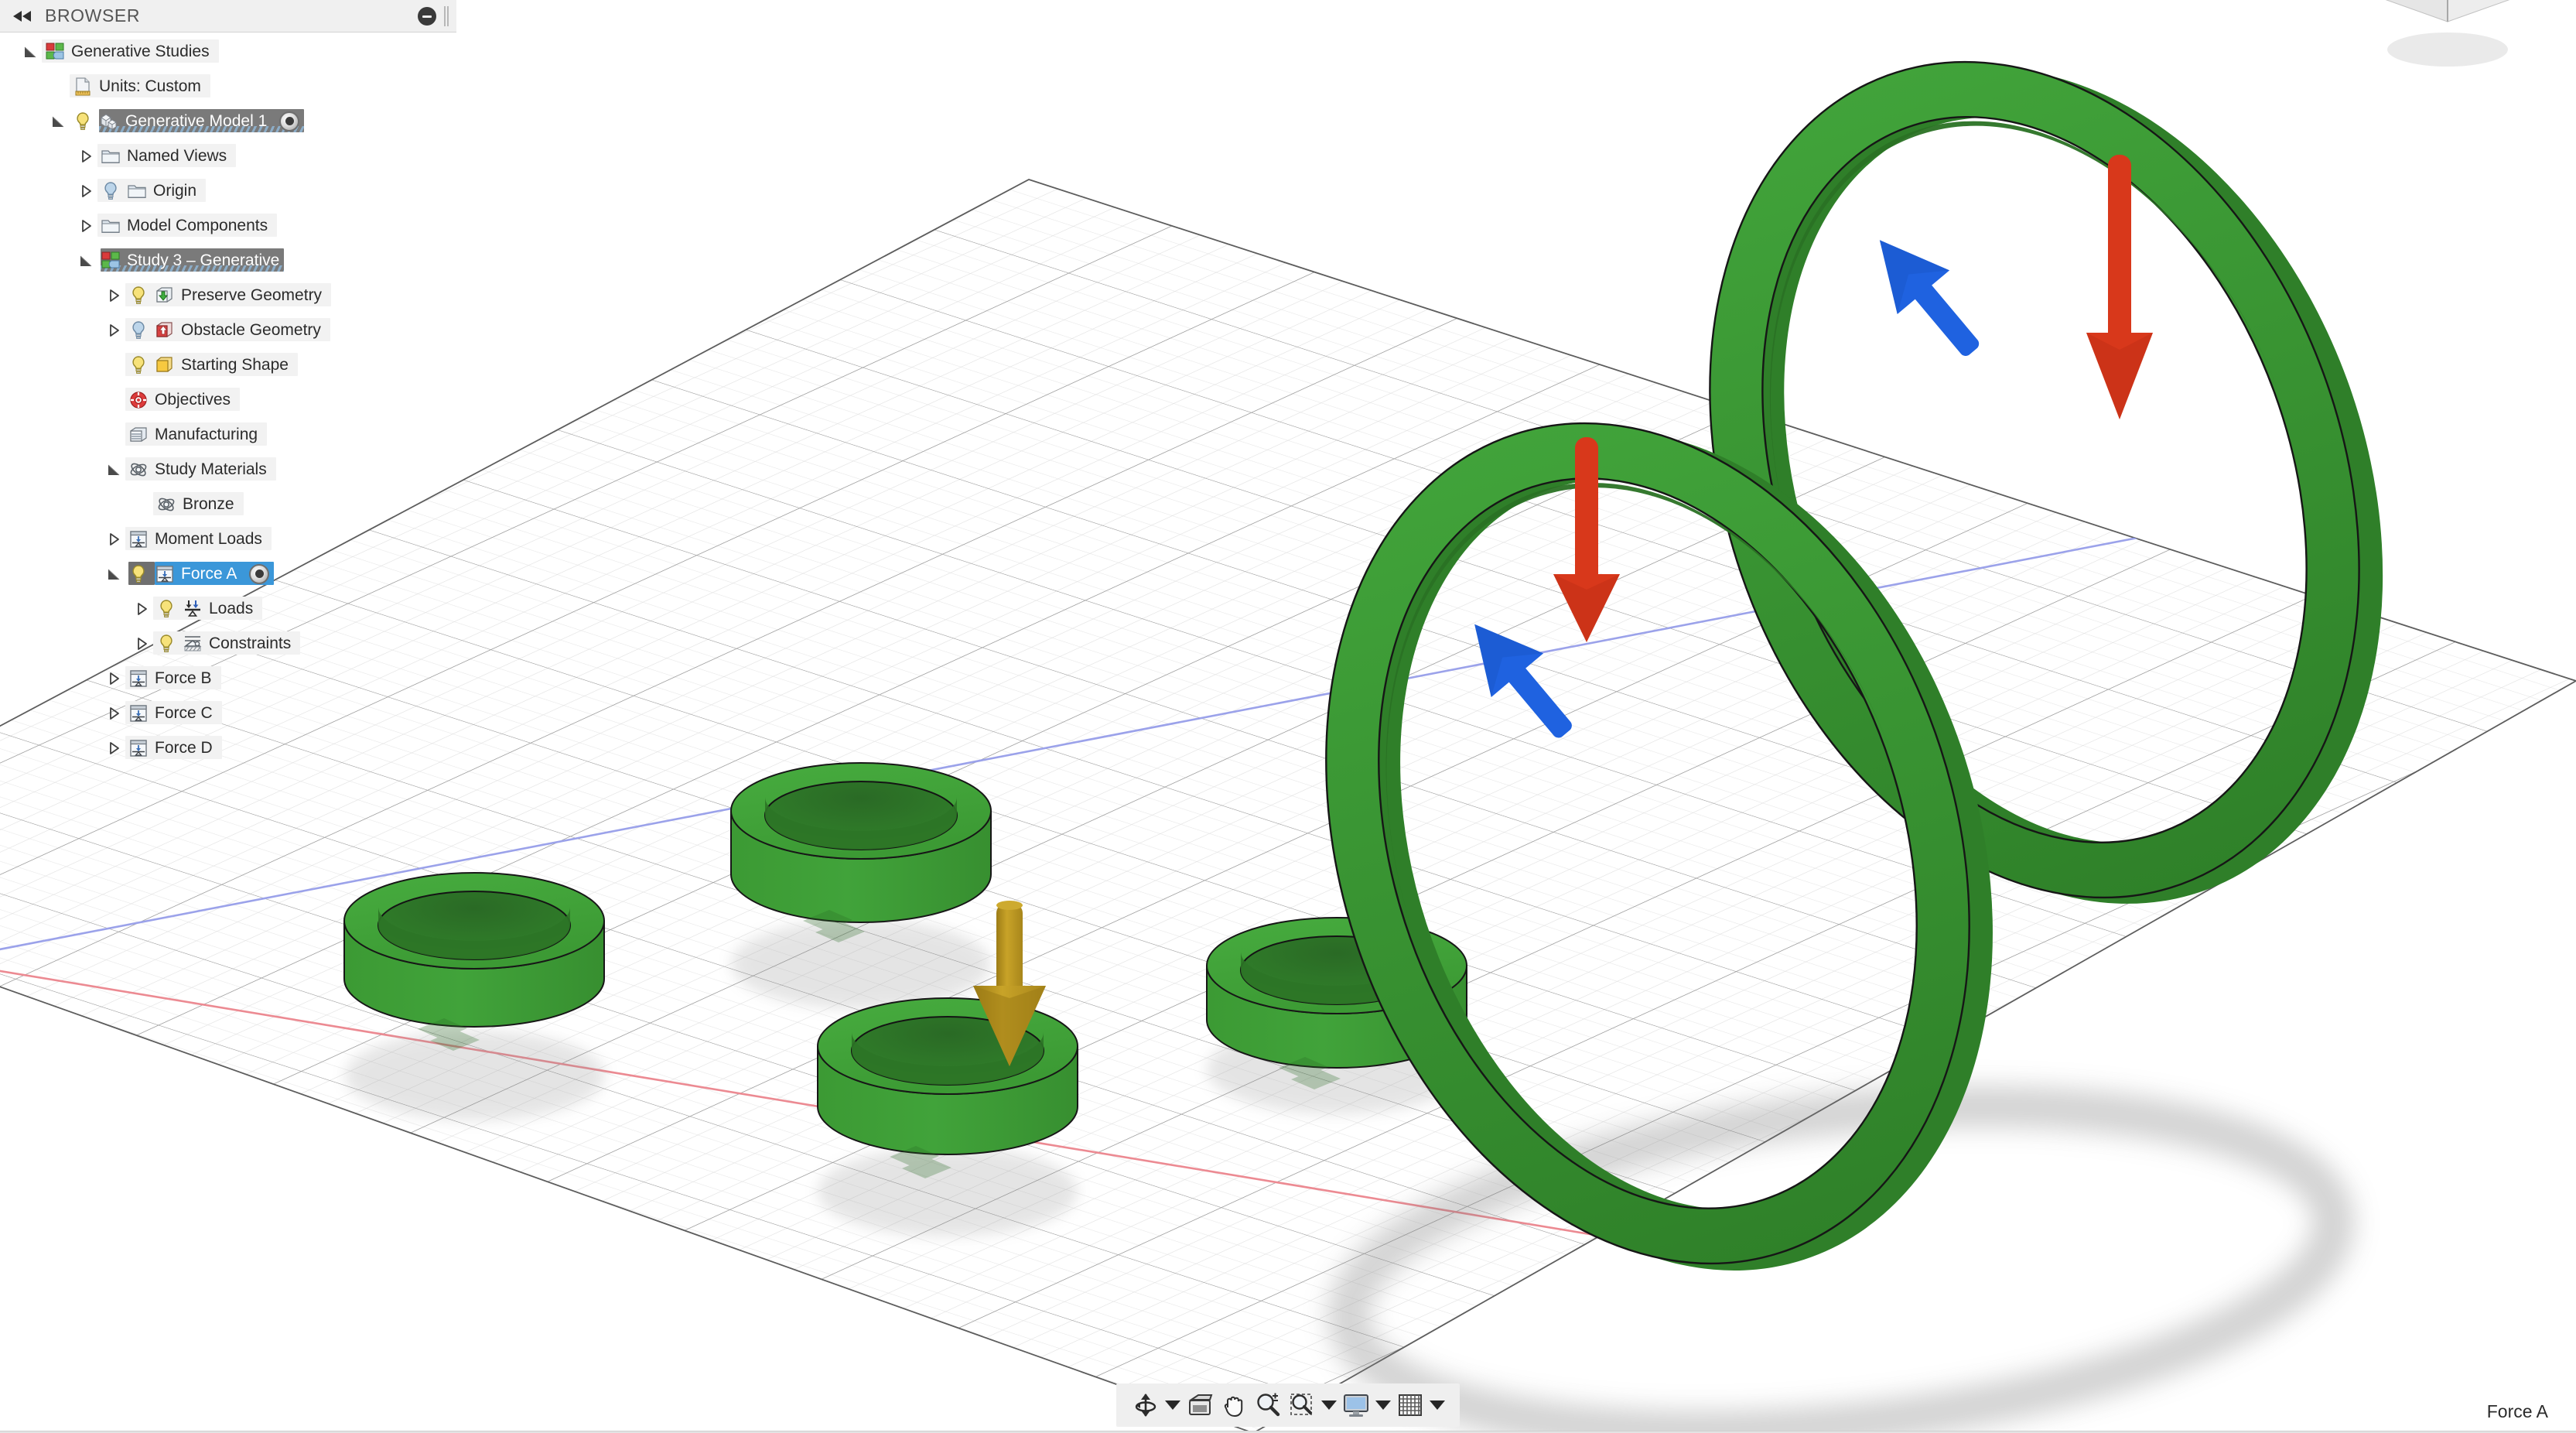 The width and height of the screenshot is (2576, 1433). What do you see at coordinates (206, 434) in the screenshot?
I see `tree-item-label: Manufacturing` at bounding box center [206, 434].